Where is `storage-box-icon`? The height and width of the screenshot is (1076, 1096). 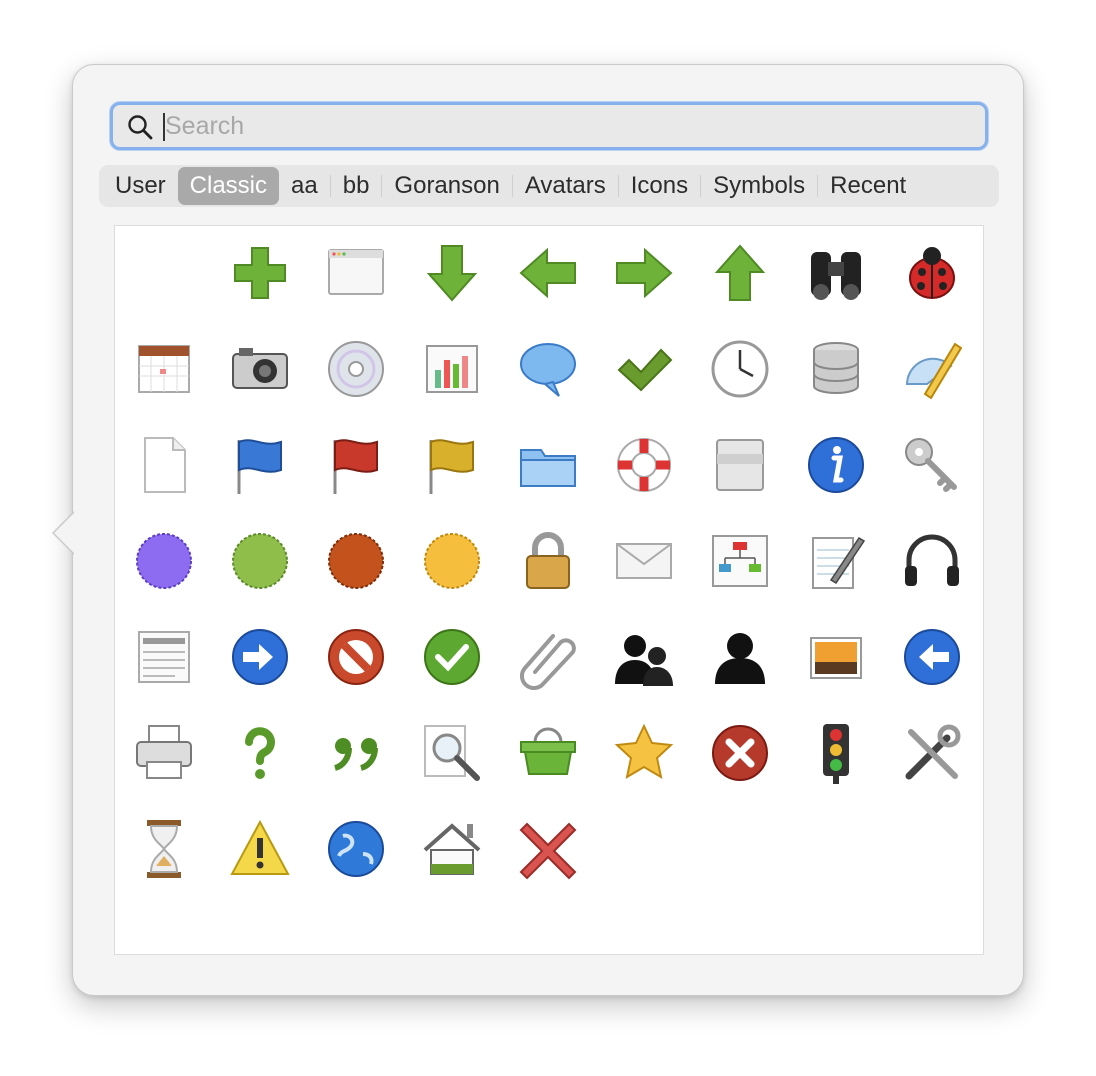 storage-box-icon is located at coordinates (740, 465).